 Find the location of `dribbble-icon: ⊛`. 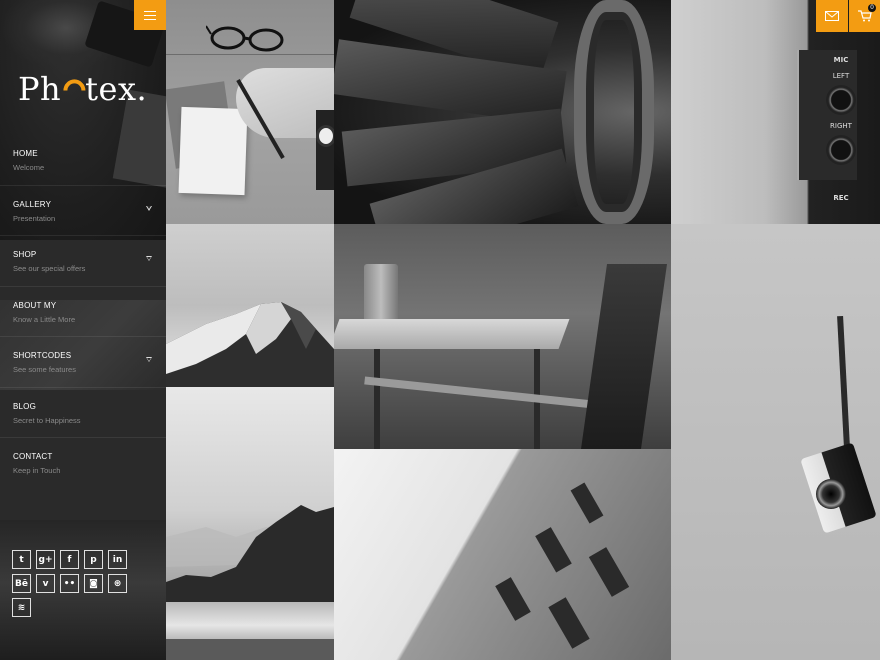

dribbble-icon: ⊛ is located at coordinates (117, 583).